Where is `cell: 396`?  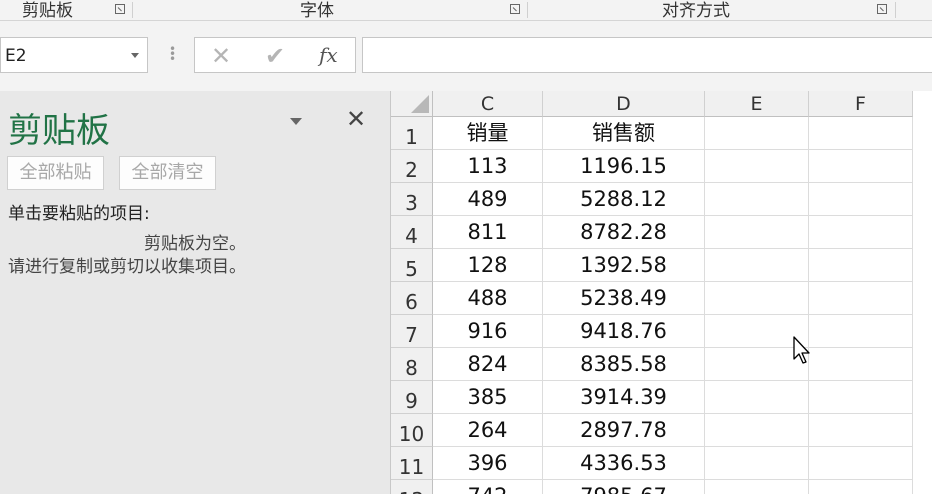
cell: 396 is located at coordinates (488, 463).